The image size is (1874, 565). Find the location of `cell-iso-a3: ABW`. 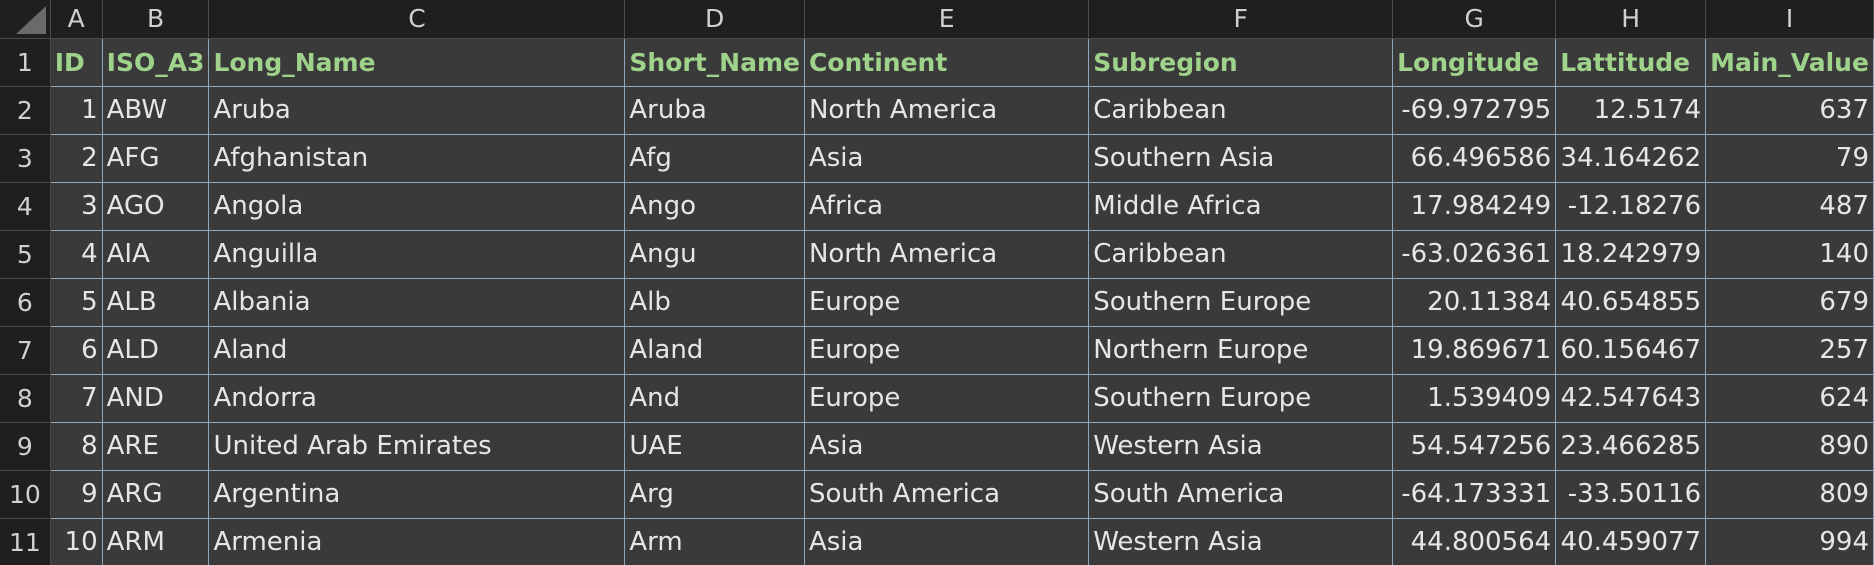

cell-iso-a3: ABW is located at coordinates (156, 110).